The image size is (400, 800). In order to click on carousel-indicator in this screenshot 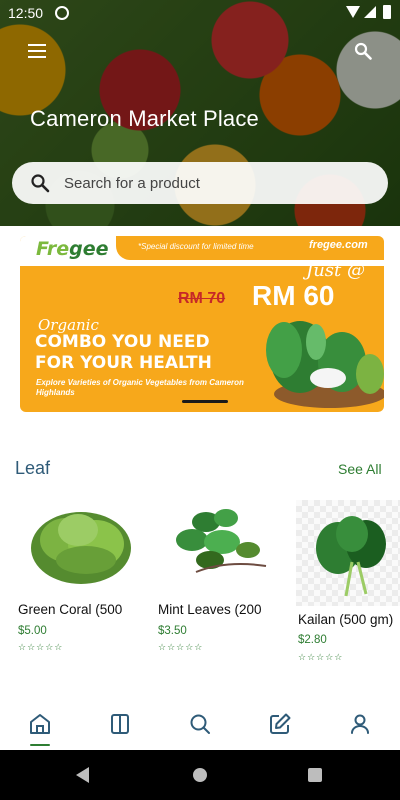, I will do `click(205, 401)`.